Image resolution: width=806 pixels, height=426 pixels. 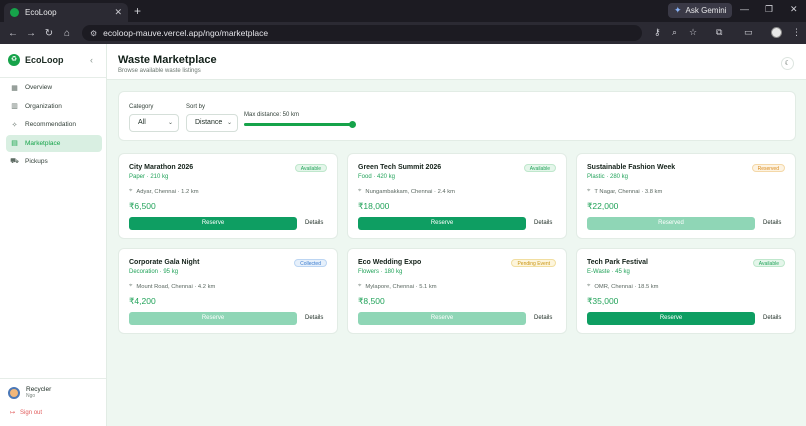 What do you see at coordinates (700, 10) in the screenshot?
I see `ask-gemini-button: ✦ Ask Gemini` at bounding box center [700, 10].